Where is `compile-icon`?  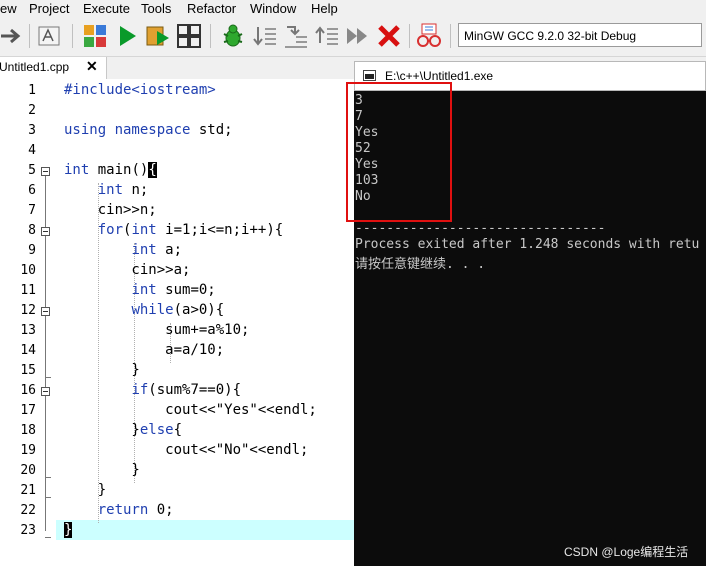
compile-icon is located at coordinates (95, 36).